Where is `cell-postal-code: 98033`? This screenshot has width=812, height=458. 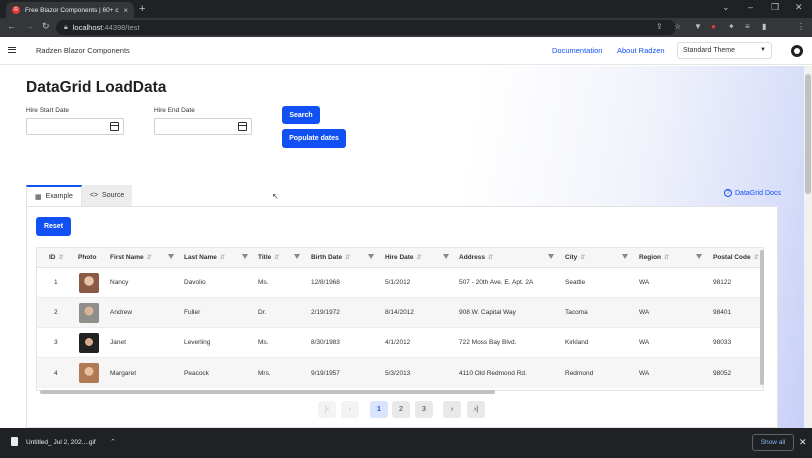 cell-postal-code: 98033 is located at coordinates (722, 342).